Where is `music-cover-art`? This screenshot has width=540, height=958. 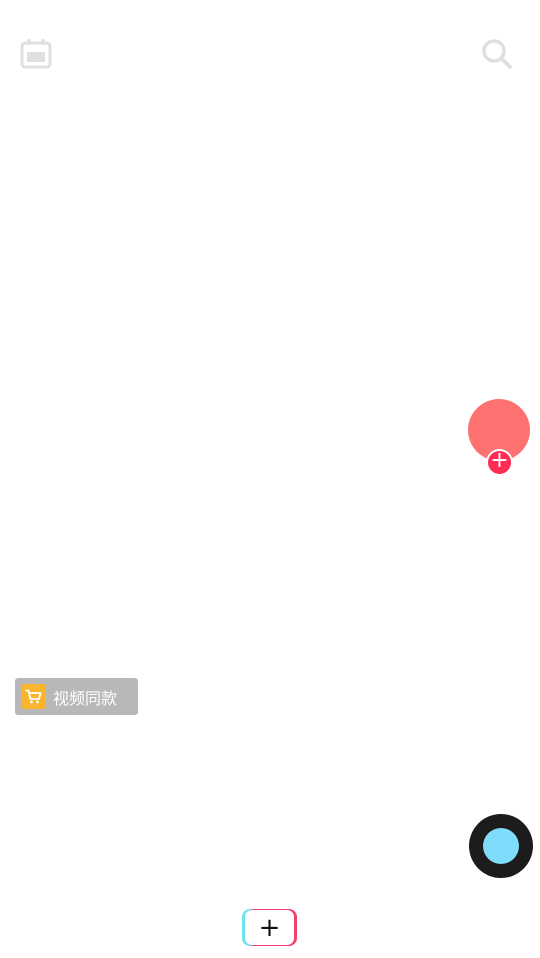
music-cover-art is located at coordinates (501, 846).